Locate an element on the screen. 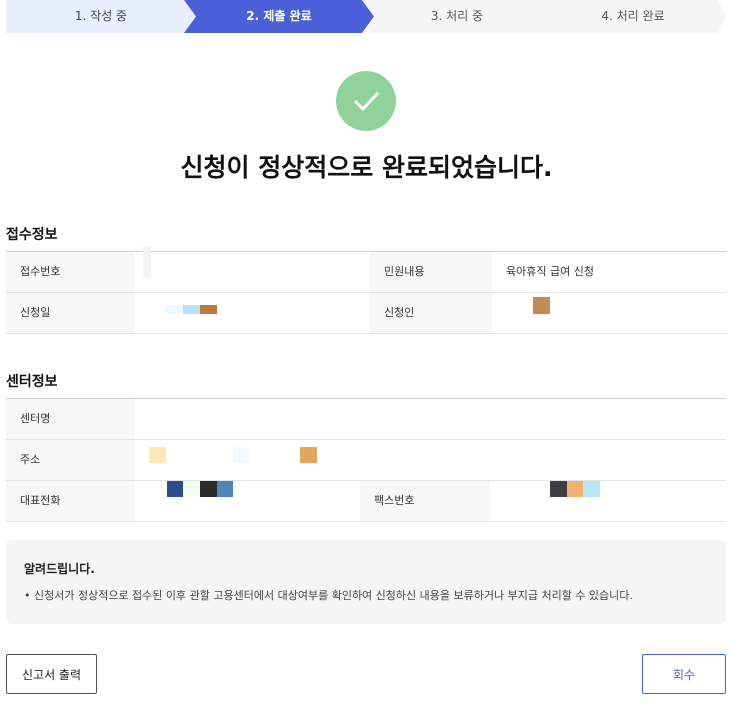 Image resolution: width=733 pixels, height=714 pixels. step-2-submitted: 2. 제출 완료 is located at coordinates (279, 16).